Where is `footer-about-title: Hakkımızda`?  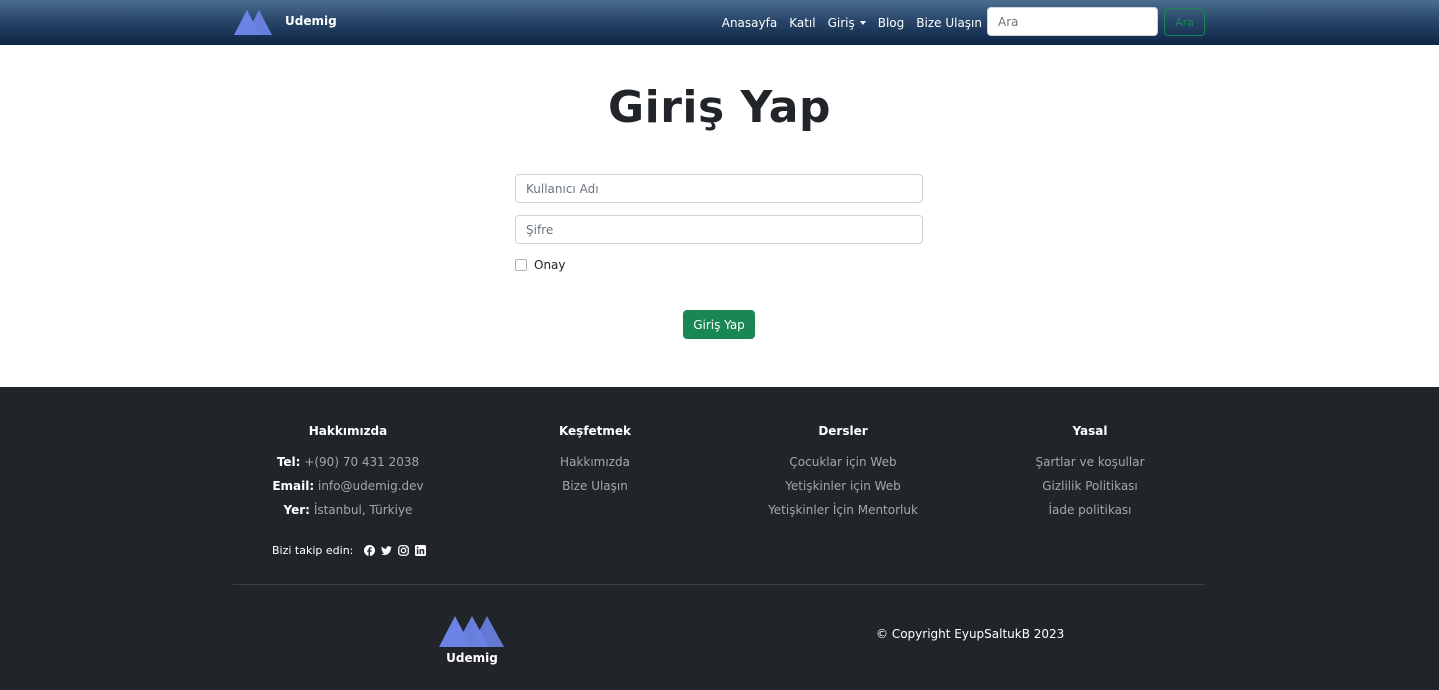 footer-about-title: Hakkımızda is located at coordinates (348, 431).